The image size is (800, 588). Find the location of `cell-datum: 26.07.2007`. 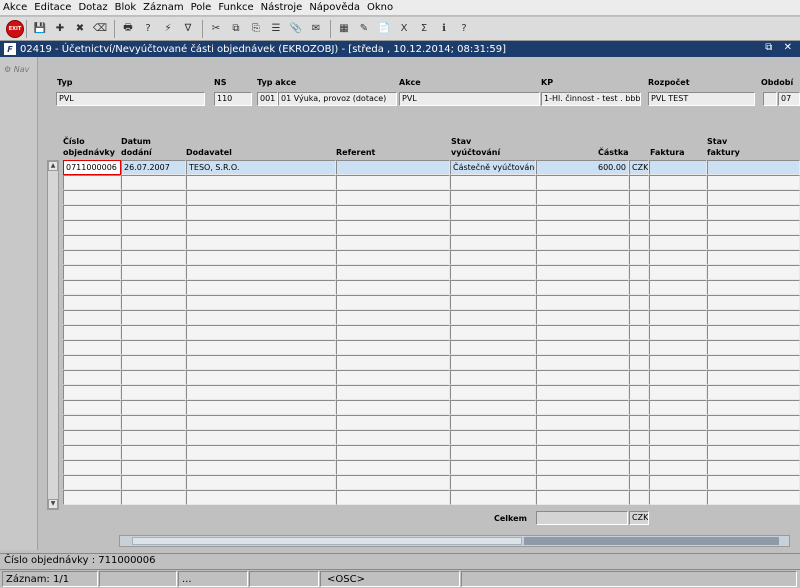

cell-datum: 26.07.2007 is located at coordinates (153, 167).